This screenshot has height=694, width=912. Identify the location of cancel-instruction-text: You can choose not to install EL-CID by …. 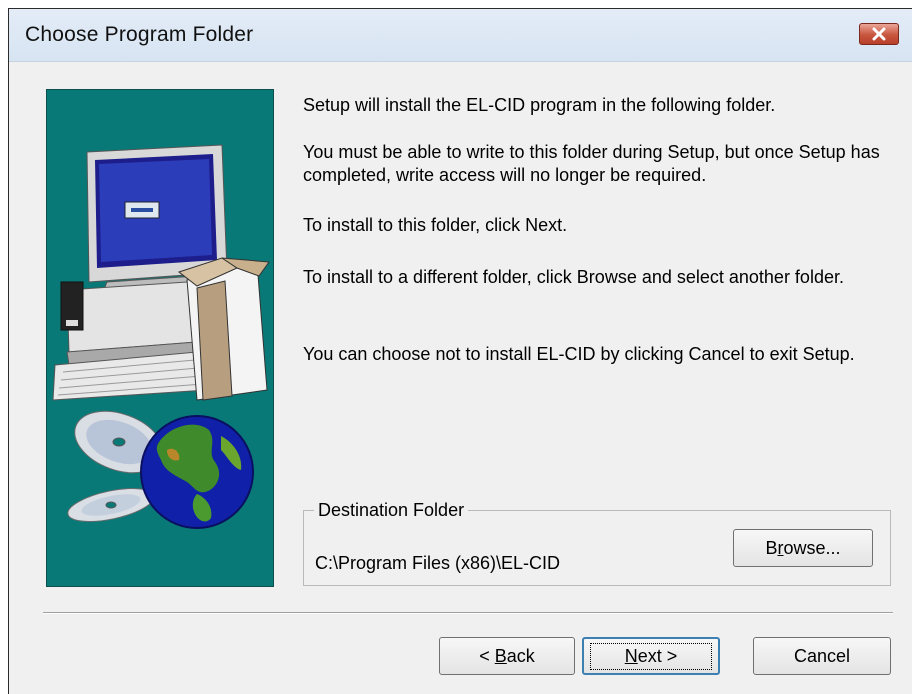
(579, 354).